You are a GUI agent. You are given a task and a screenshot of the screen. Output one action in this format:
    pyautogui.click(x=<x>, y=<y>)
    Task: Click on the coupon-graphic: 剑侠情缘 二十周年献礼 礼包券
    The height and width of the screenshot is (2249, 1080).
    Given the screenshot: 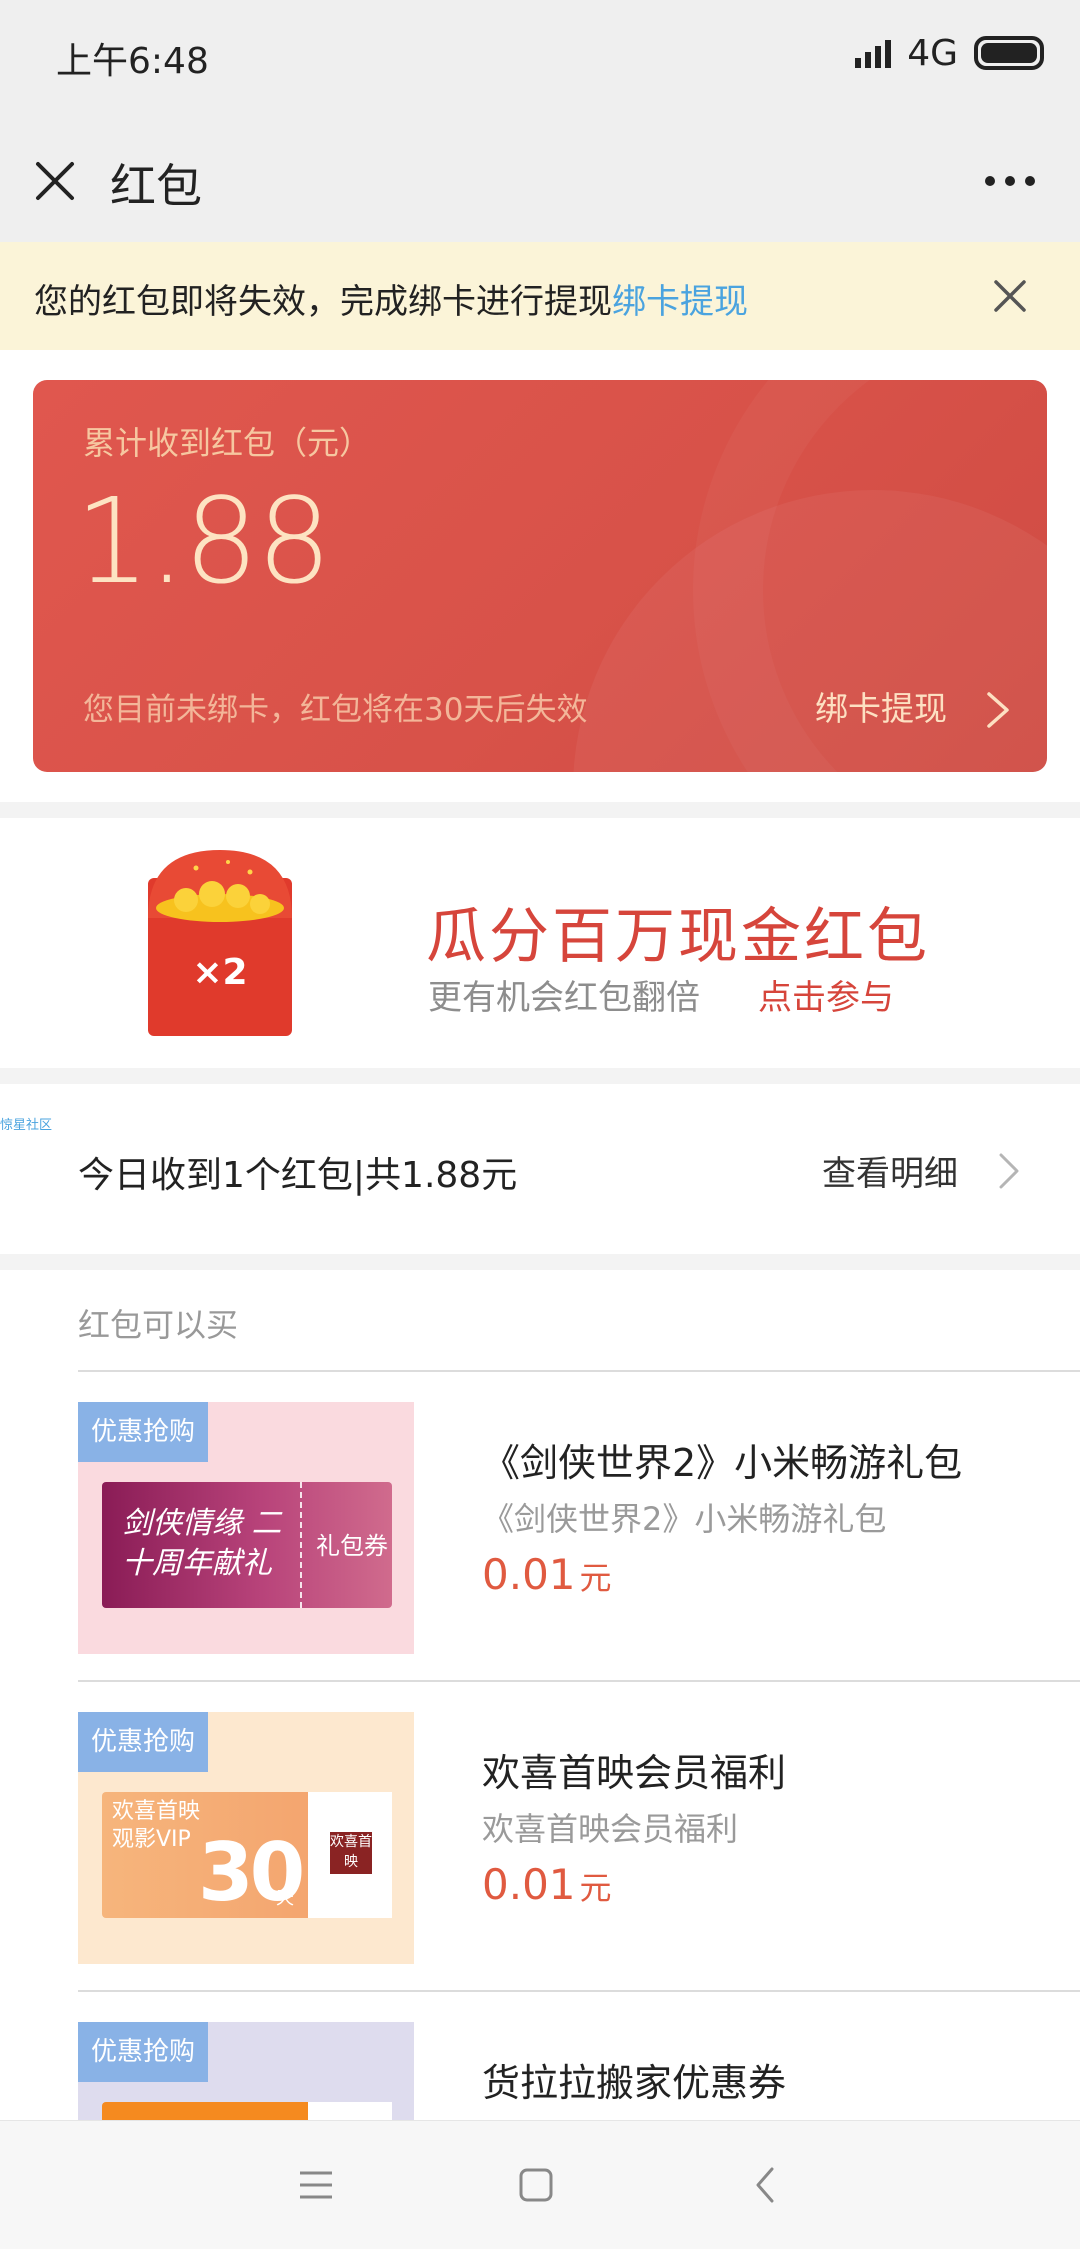 What is the action you would take?
    pyautogui.click(x=247, y=1545)
    